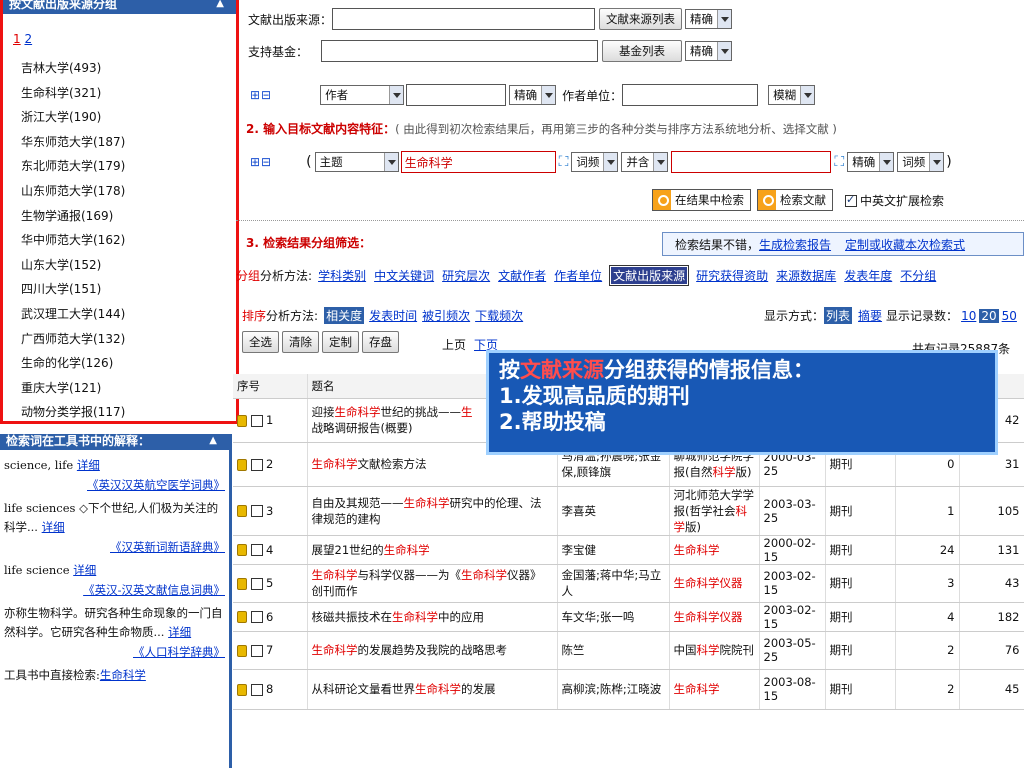 The width and height of the screenshot is (1024, 768). I want to click on author-input, so click(456, 95).